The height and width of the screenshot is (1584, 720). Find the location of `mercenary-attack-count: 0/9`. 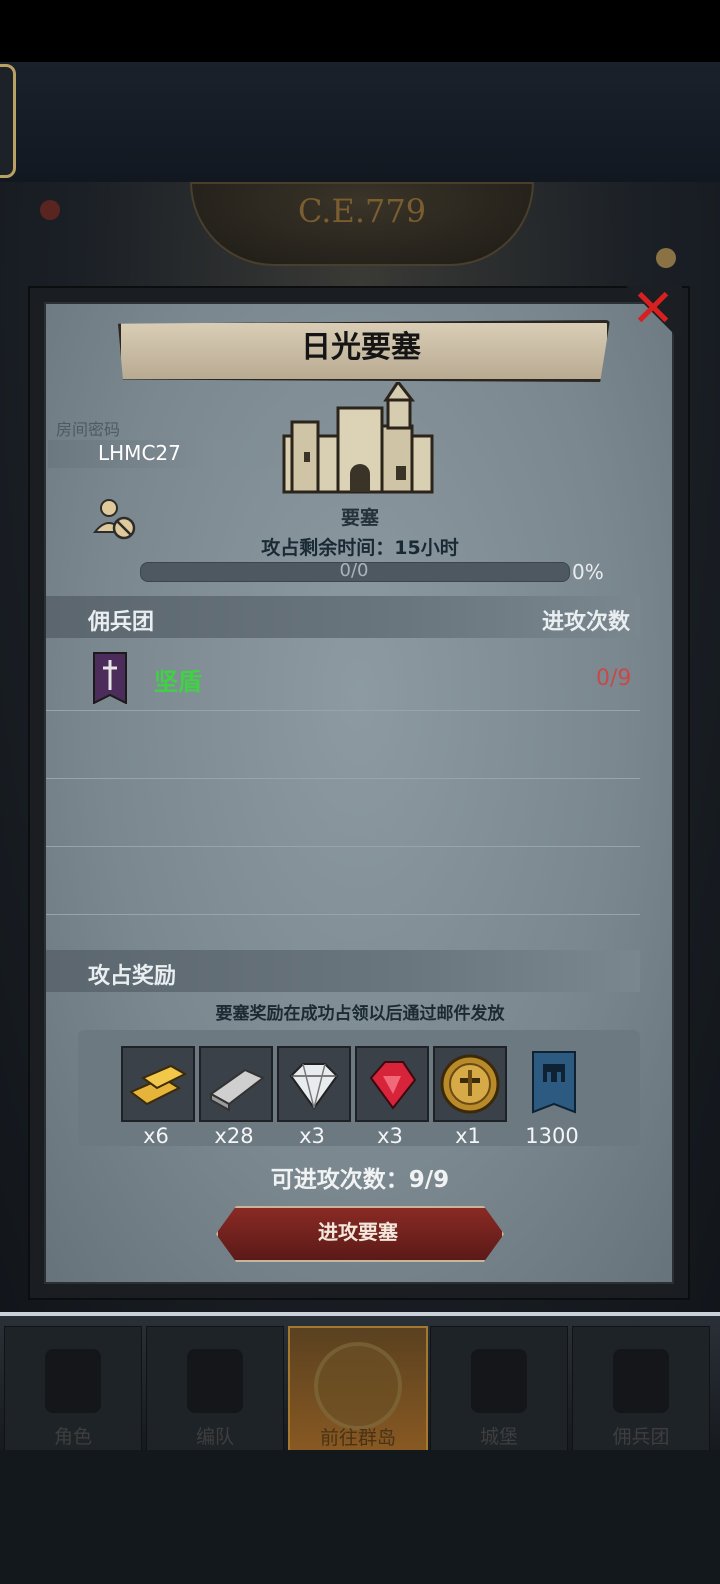

mercenary-attack-count: 0/9 is located at coordinates (614, 678).